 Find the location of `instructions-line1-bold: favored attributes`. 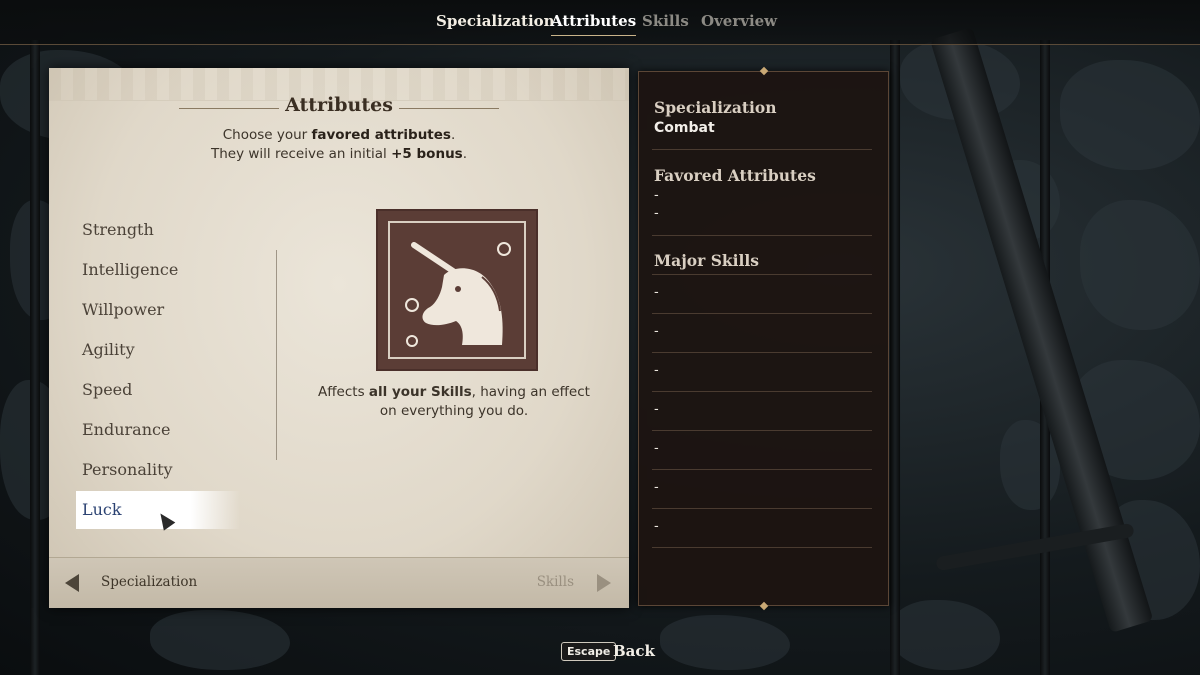

instructions-line1-bold: favored attributes is located at coordinates (381, 135).